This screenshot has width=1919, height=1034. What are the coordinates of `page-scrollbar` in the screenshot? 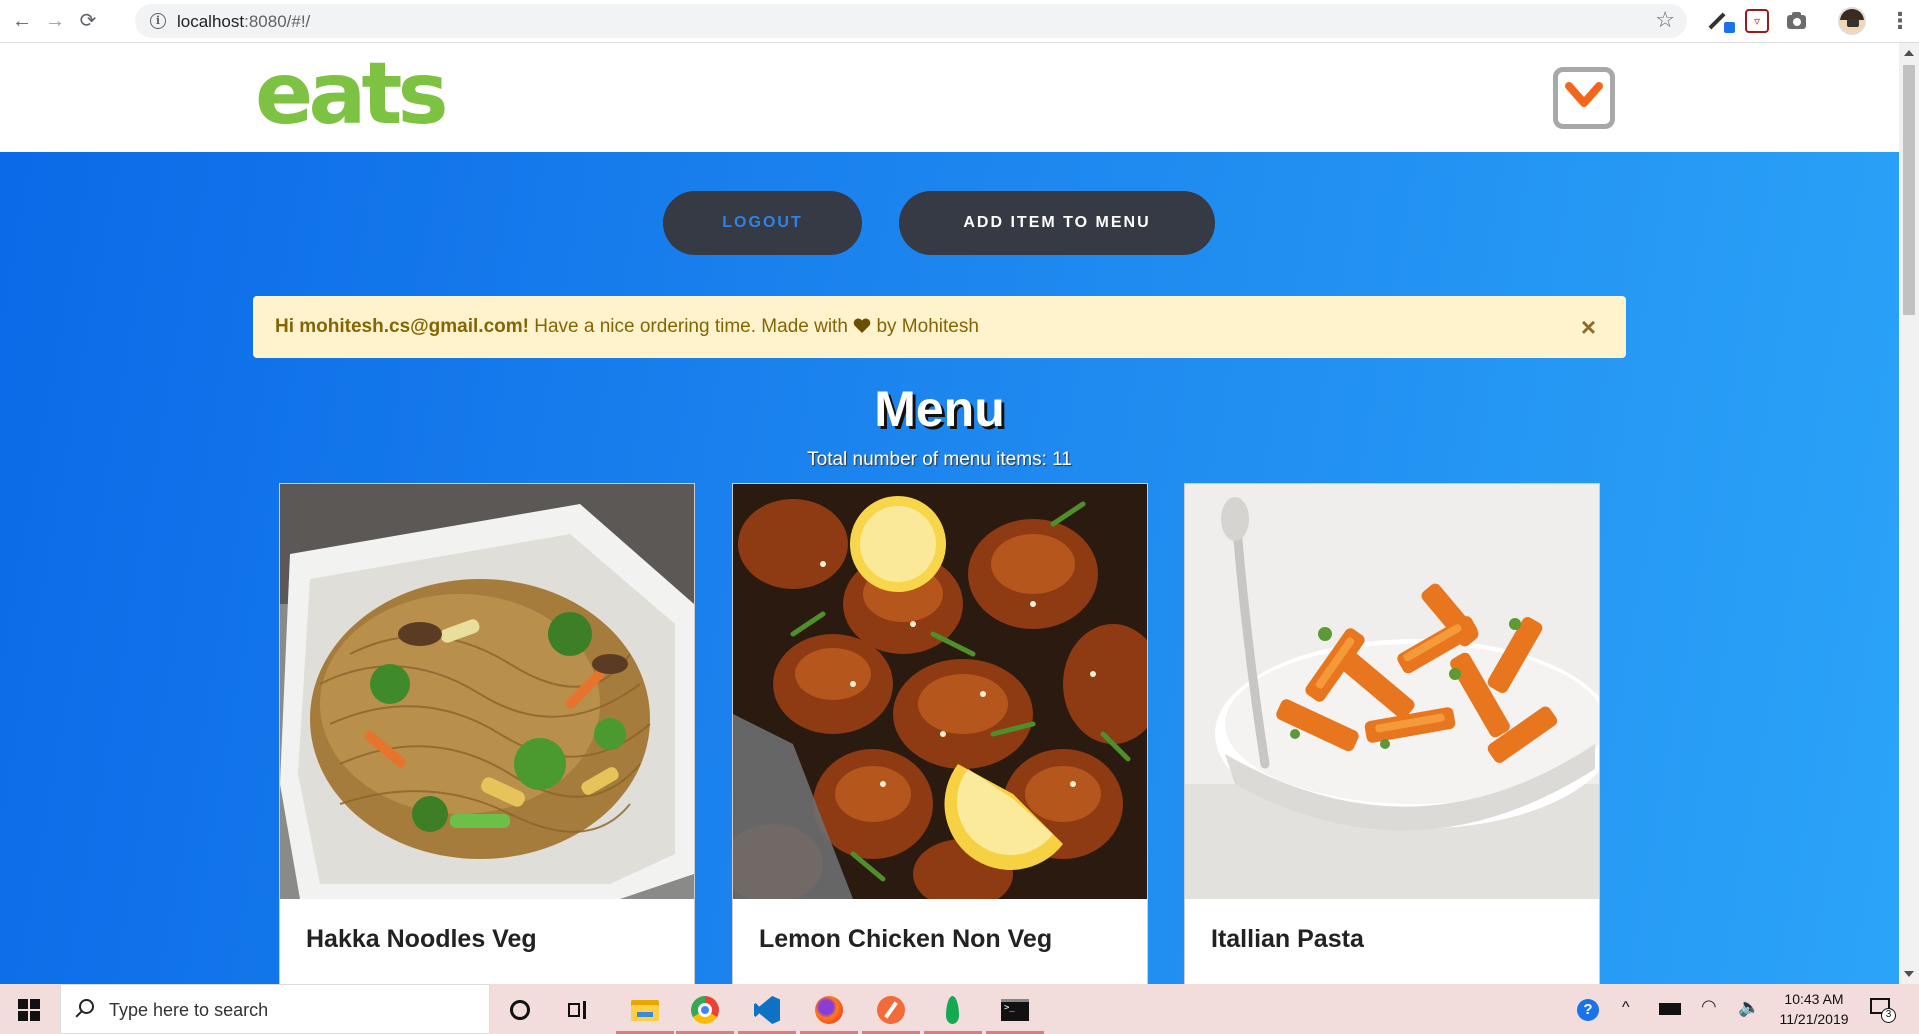 It's located at (1909, 513).